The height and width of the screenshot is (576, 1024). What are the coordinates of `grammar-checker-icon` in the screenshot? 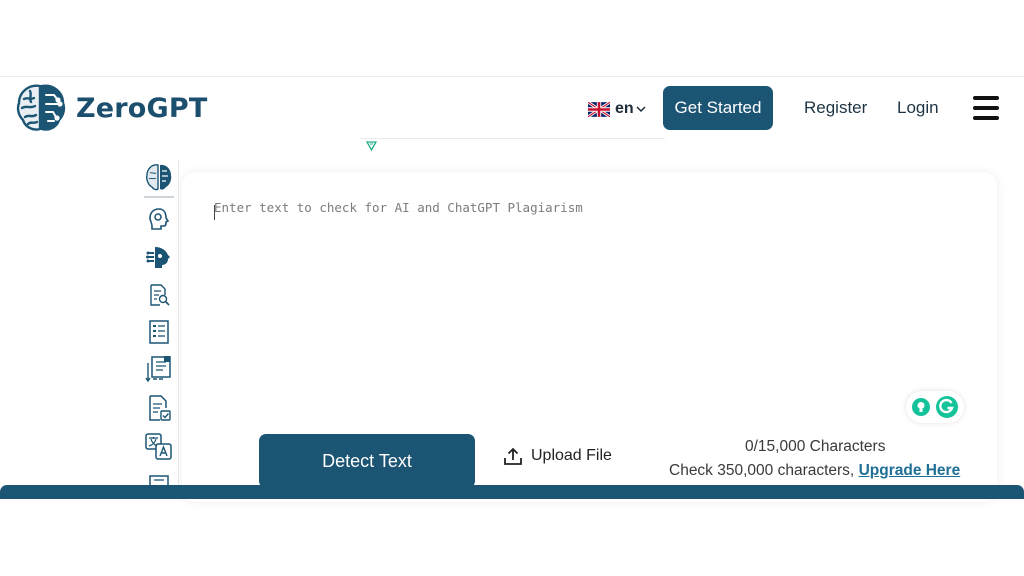 It's located at (159, 408).